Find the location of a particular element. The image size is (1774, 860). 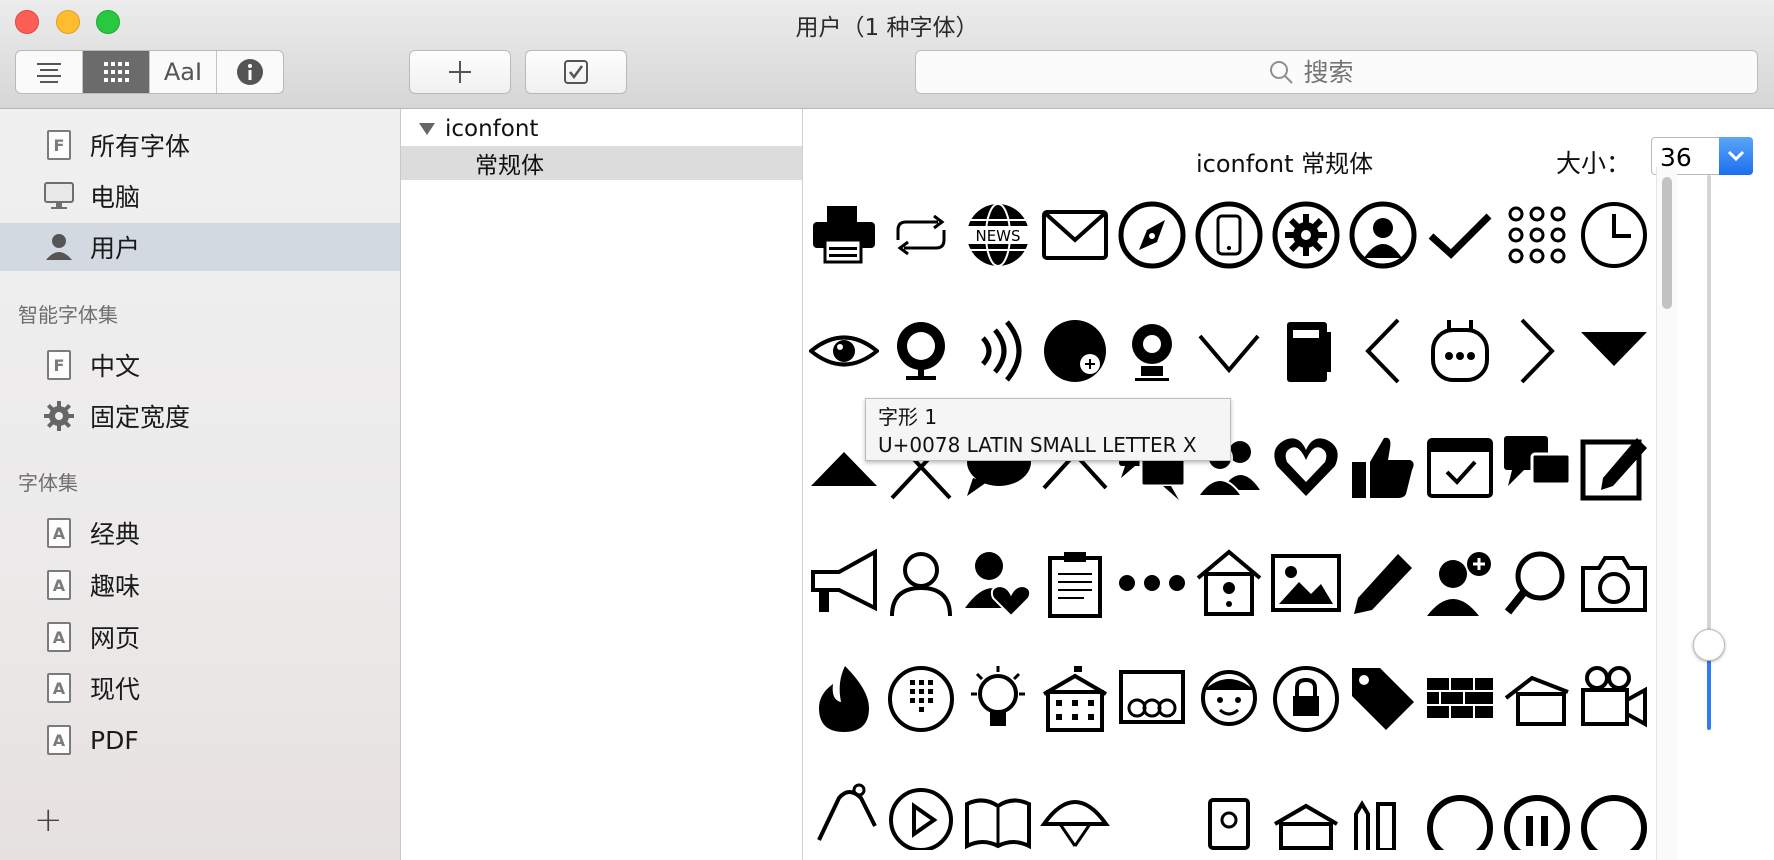

grid-view-button is located at coordinates (116, 72).